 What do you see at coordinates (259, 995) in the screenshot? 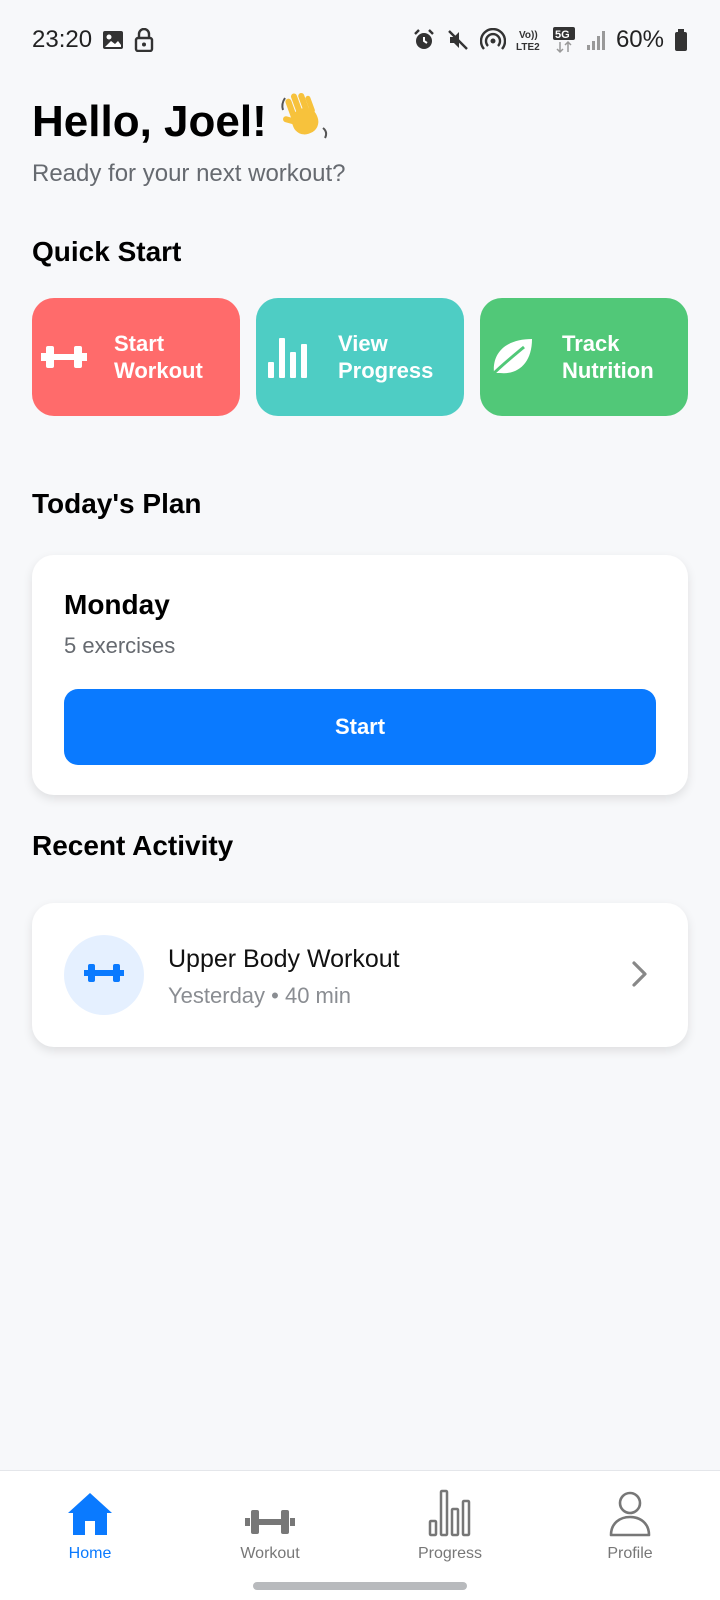
I see `activity-meta: Yesterday • 40 min` at bounding box center [259, 995].